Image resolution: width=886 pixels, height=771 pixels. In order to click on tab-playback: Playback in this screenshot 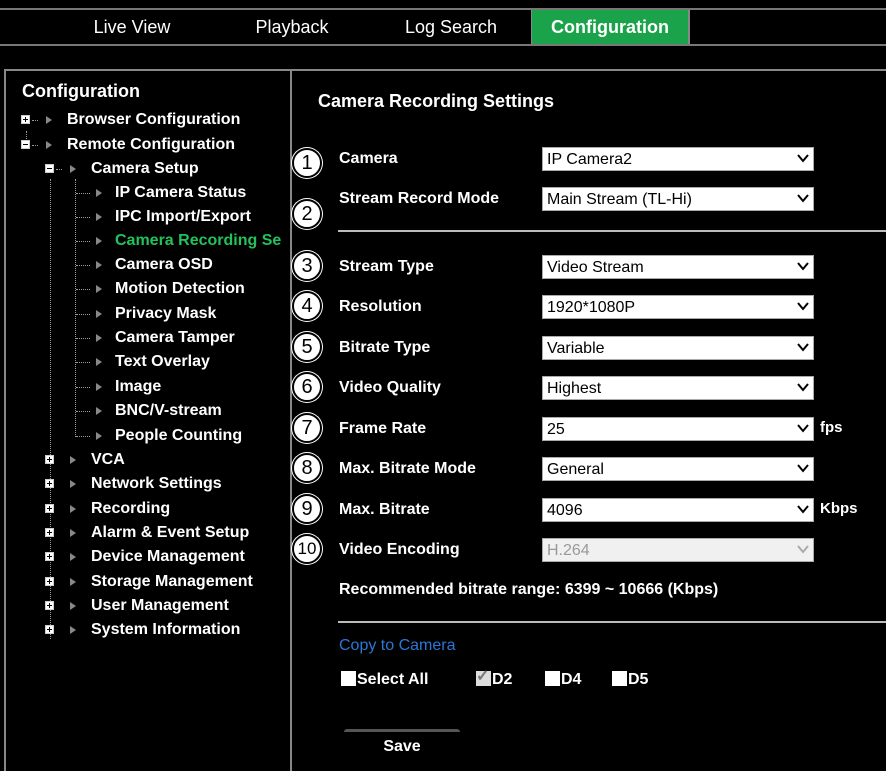, I will do `click(292, 27)`.